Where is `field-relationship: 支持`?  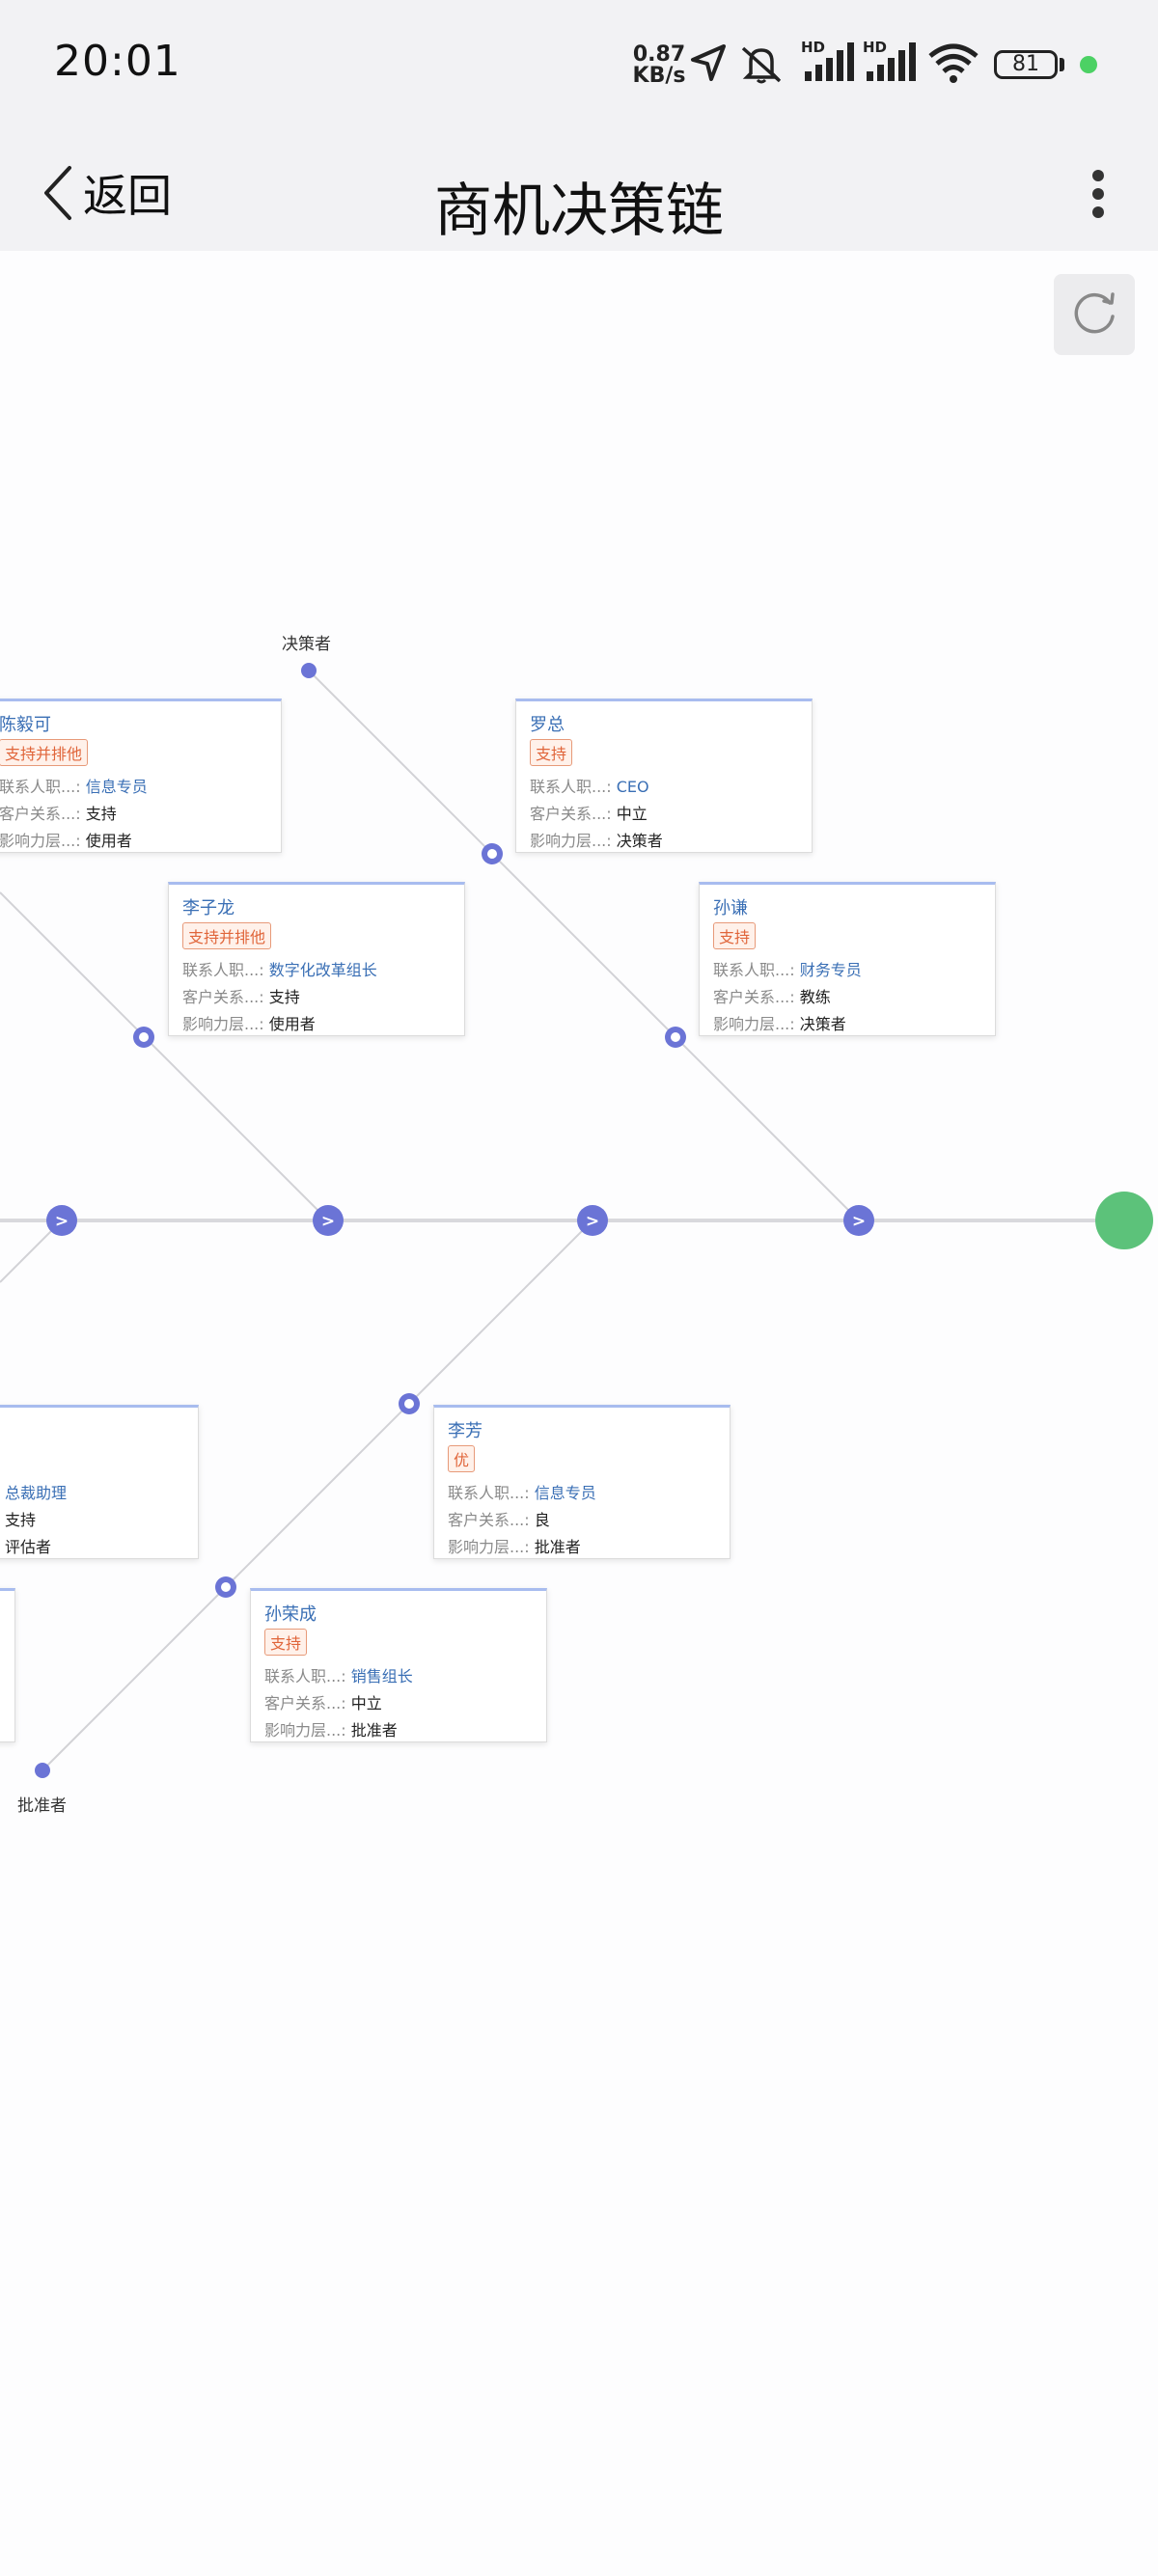
field-relationship: 支持 is located at coordinates (21, 1520).